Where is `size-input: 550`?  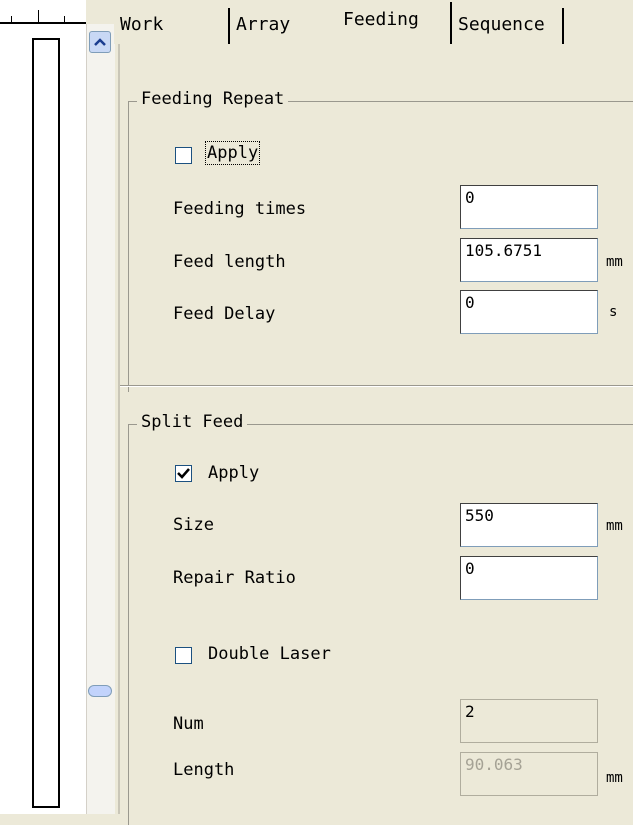
size-input: 550 is located at coordinates (529, 525).